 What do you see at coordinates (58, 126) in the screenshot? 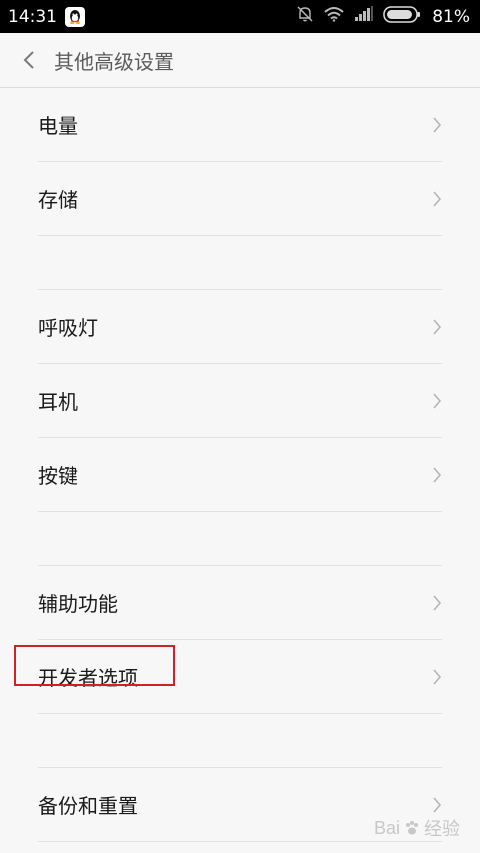
I see `item-label: 电量` at bounding box center [58, 126].